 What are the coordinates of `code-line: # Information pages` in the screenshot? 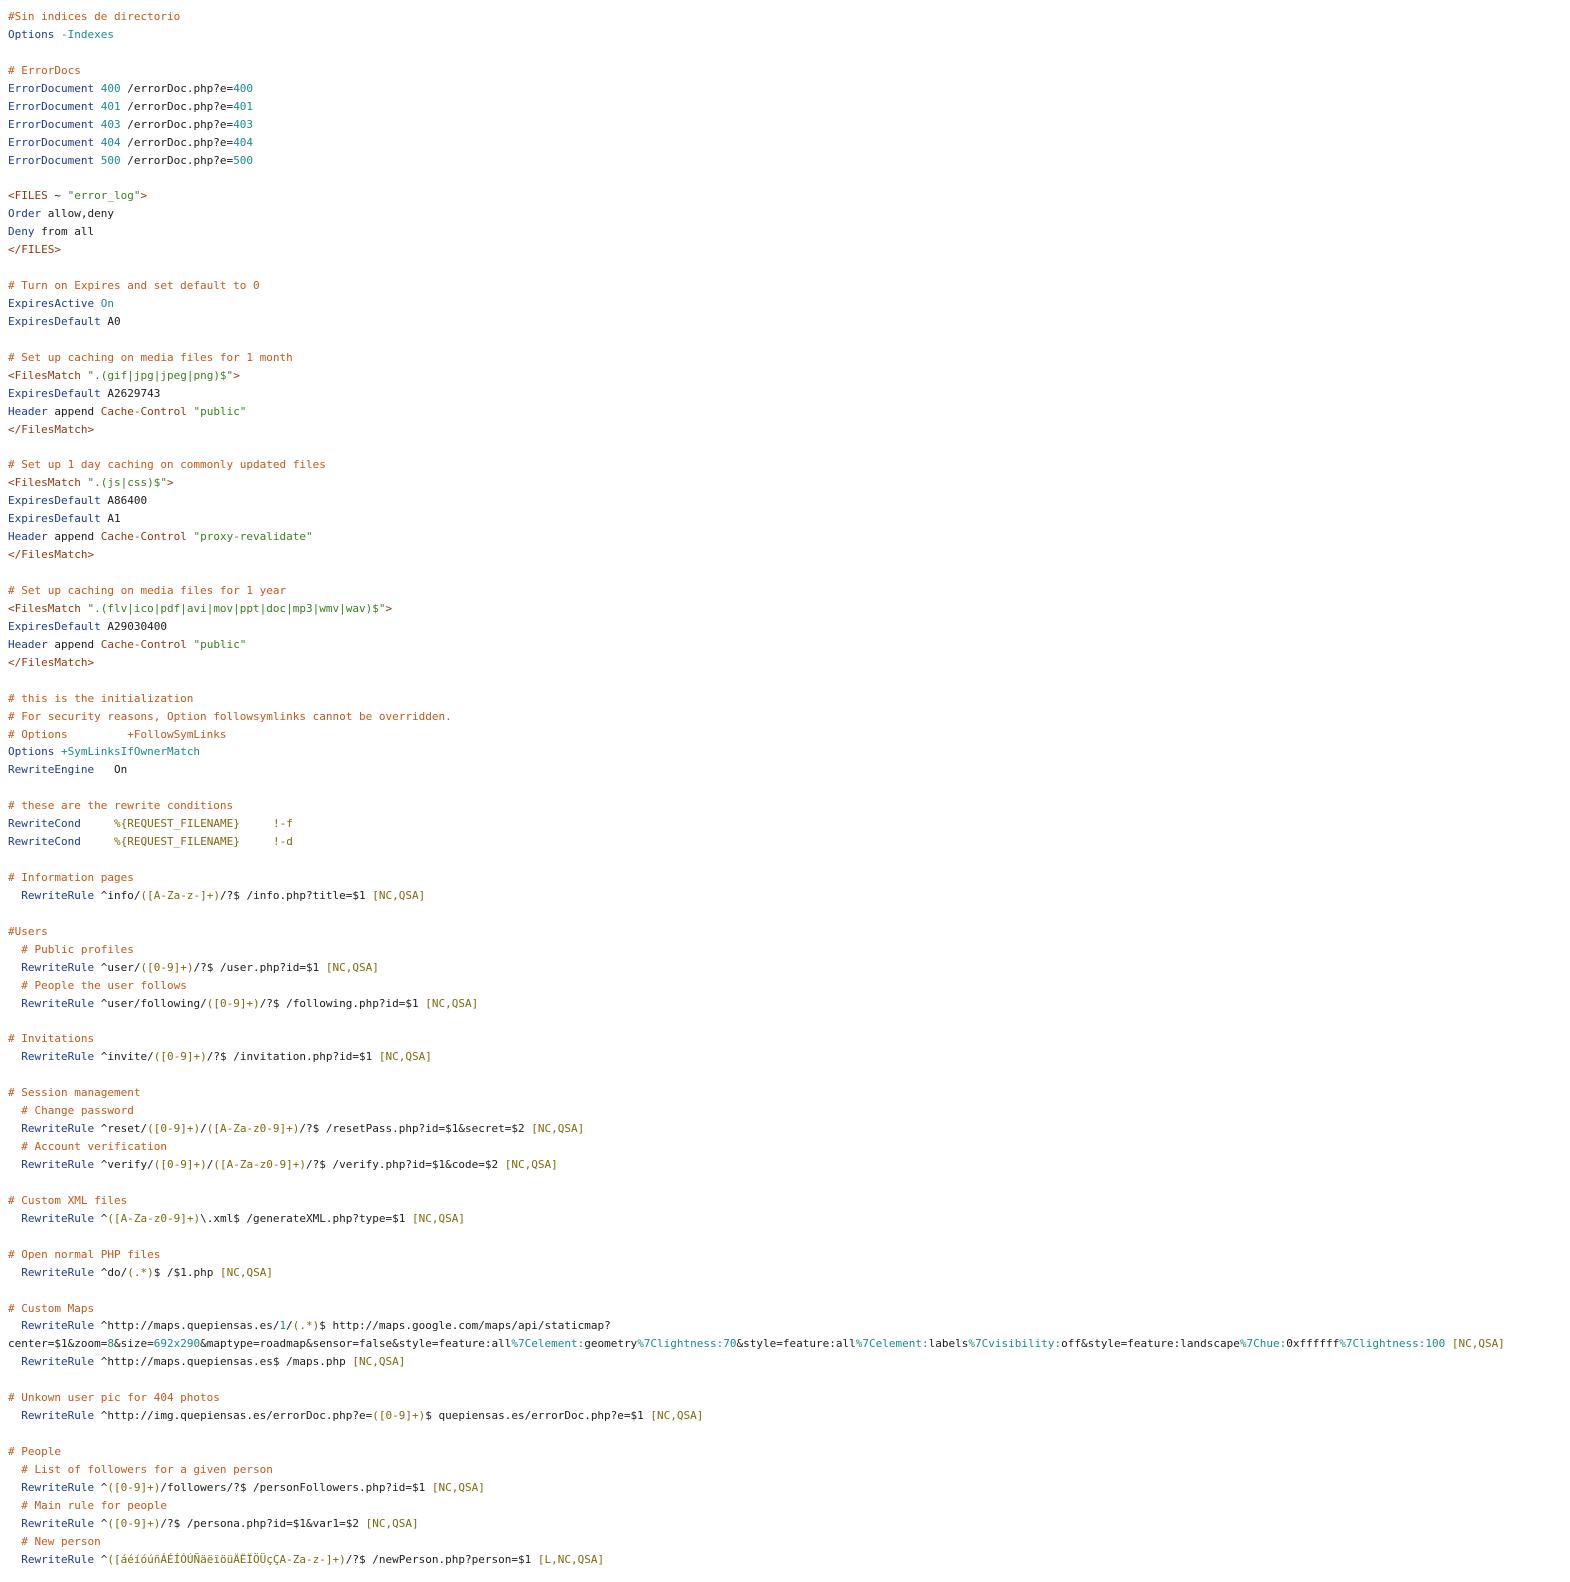 It's located at (789, 878).